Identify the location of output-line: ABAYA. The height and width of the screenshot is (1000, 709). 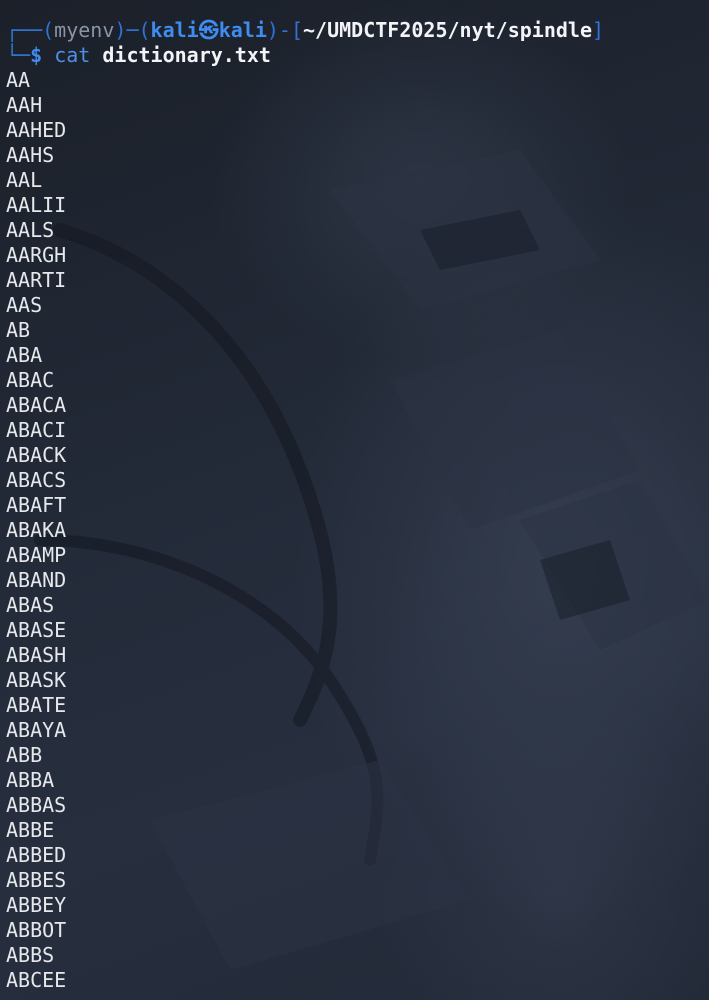
(36, 730).